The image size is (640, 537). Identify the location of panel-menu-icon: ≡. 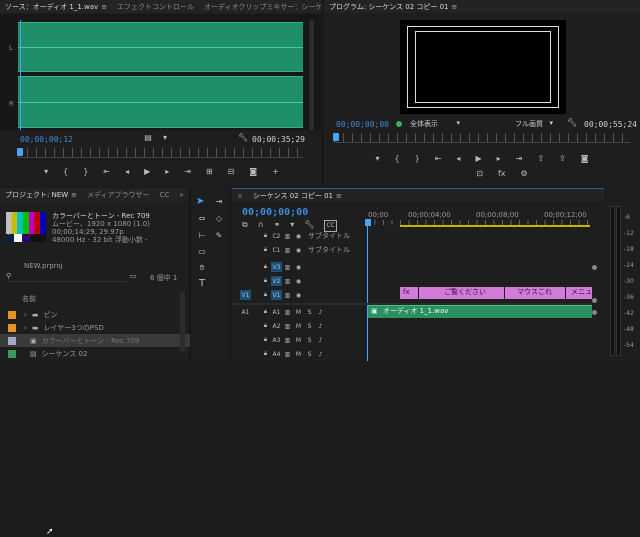
(104, 7).